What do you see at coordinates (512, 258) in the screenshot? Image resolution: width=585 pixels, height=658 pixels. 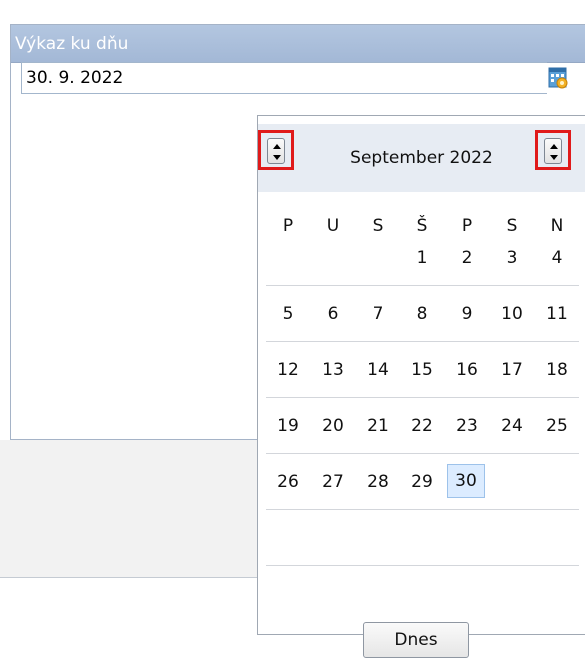 I see `day-cell: 3` at bounding box center [512, 258].